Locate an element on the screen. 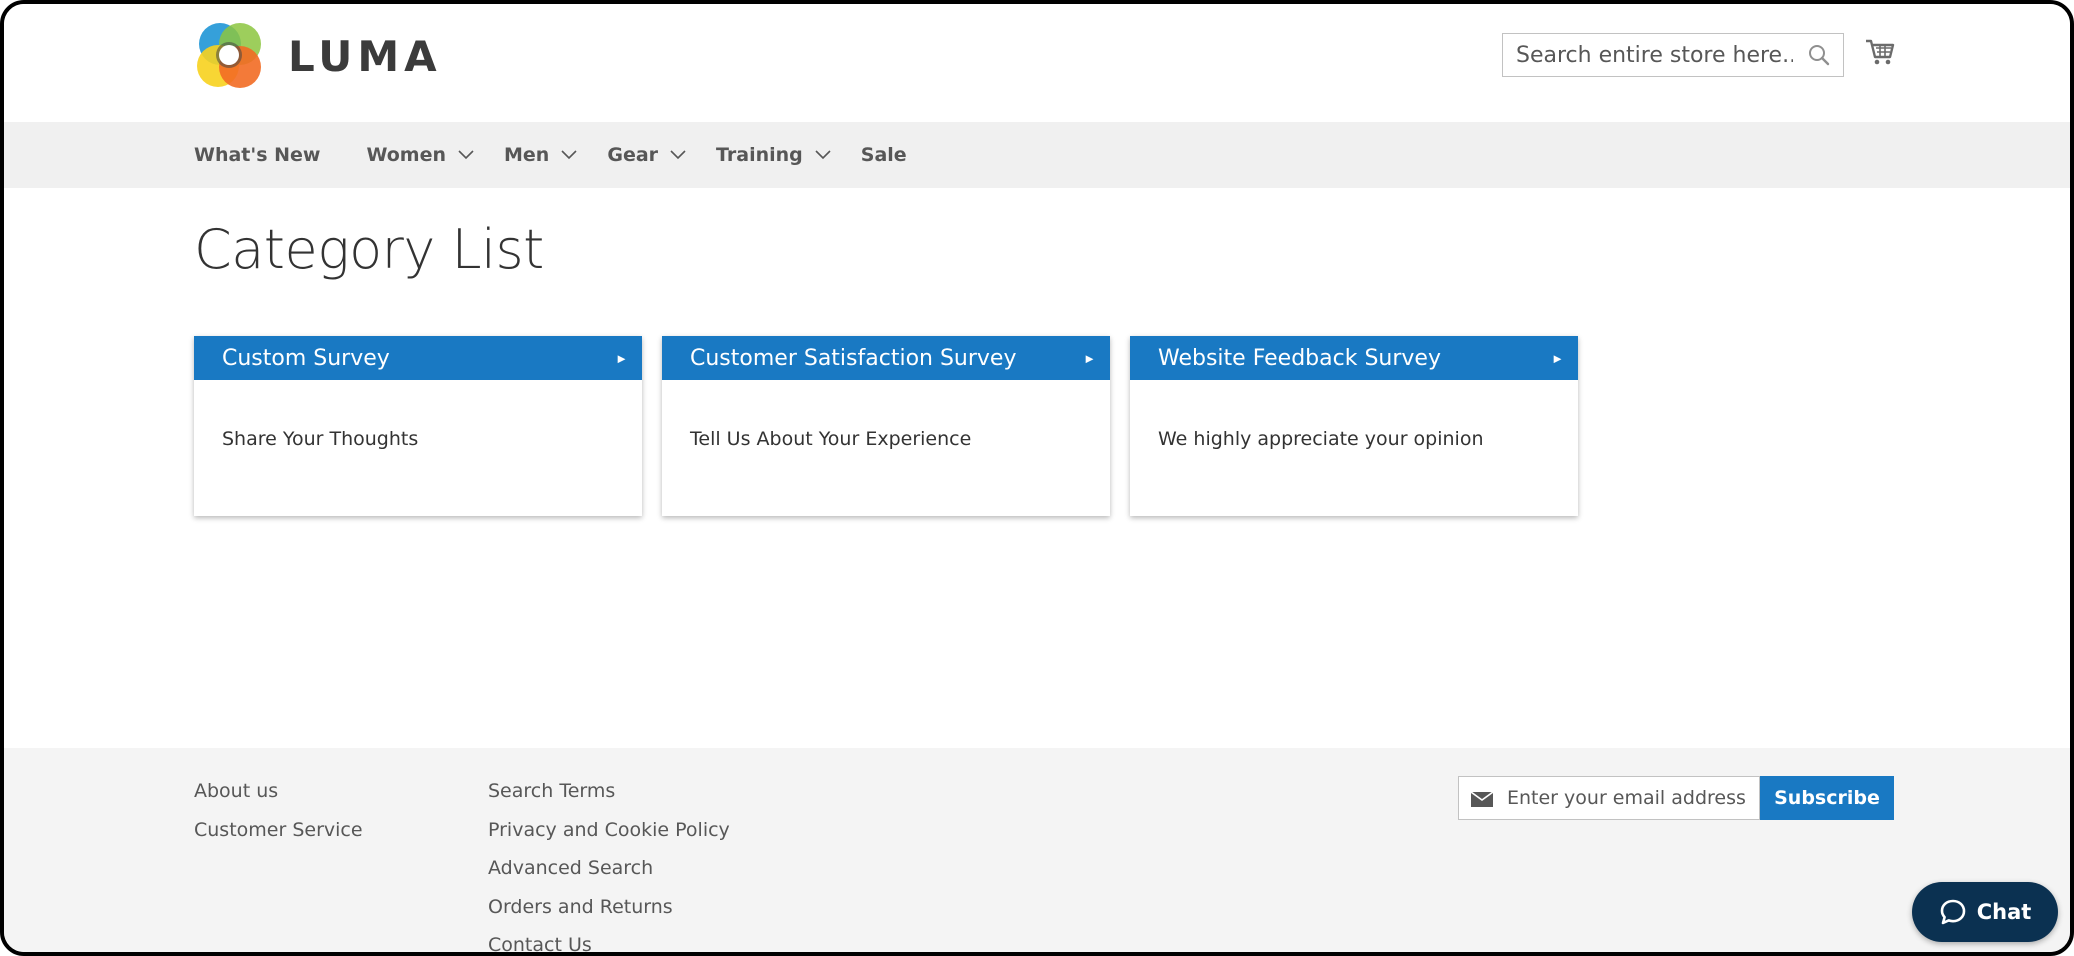 The height and width of the screenshot is (956, 2074). nav-item-women: Women is located at coordinates (420, 155).